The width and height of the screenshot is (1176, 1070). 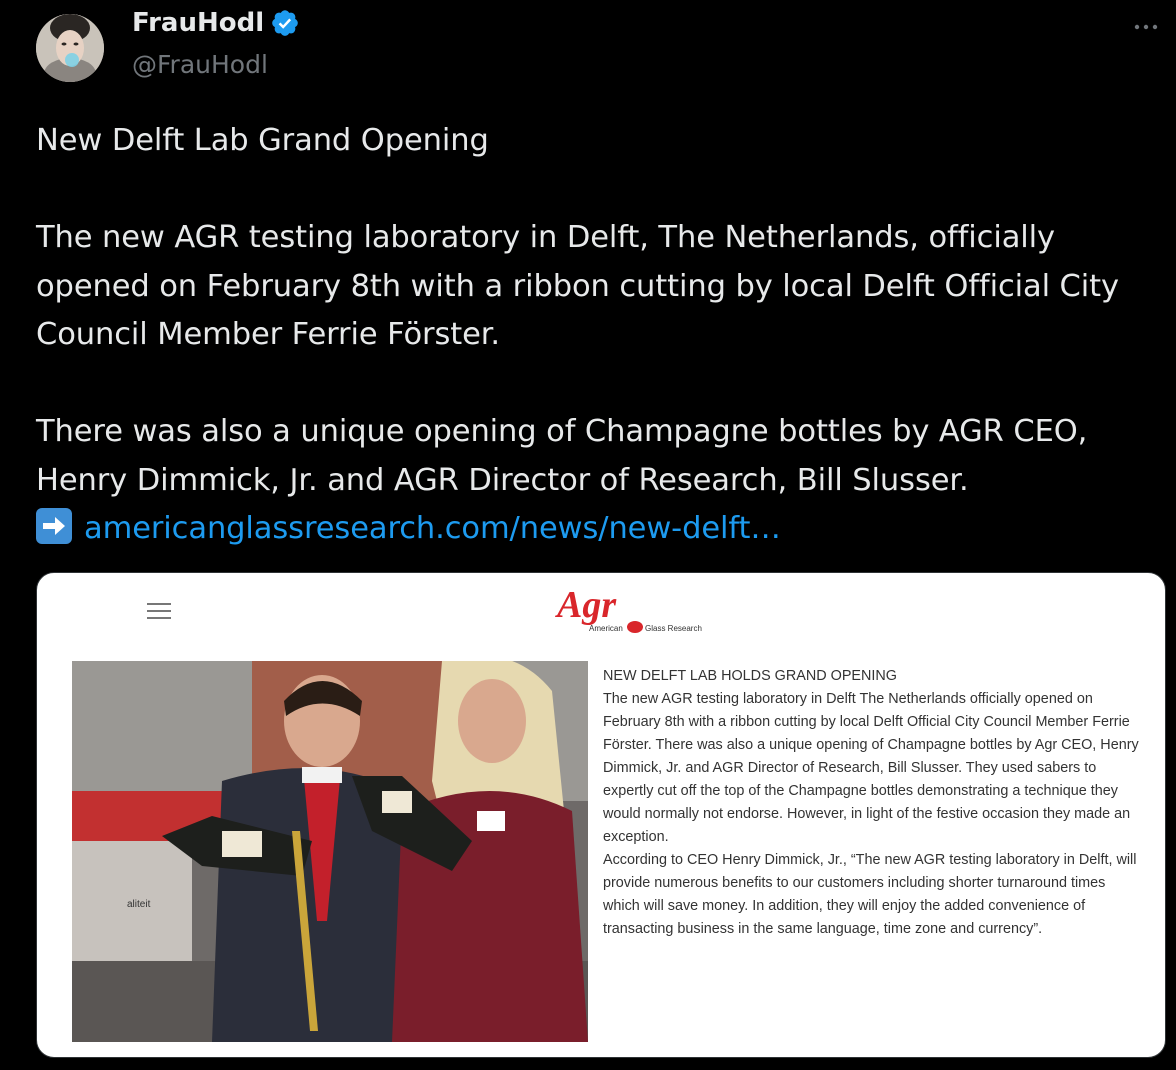 What do you see at coordinates (586, 605) in the screenshot?
I see `svg-text: Agr` at bounding box center [586, 605].